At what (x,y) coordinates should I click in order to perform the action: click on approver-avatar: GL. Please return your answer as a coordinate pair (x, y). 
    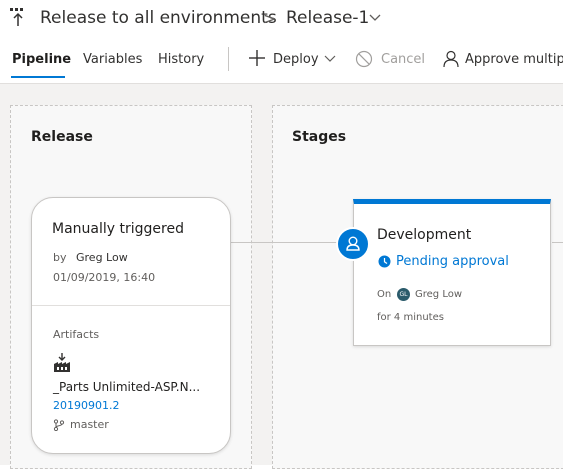
    Looking at the image, I should click on (403, 294).